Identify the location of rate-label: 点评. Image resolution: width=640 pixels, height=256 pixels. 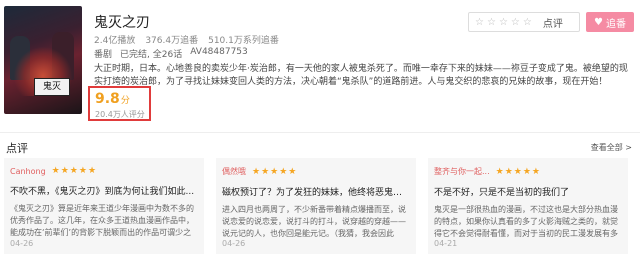
(552, 24).